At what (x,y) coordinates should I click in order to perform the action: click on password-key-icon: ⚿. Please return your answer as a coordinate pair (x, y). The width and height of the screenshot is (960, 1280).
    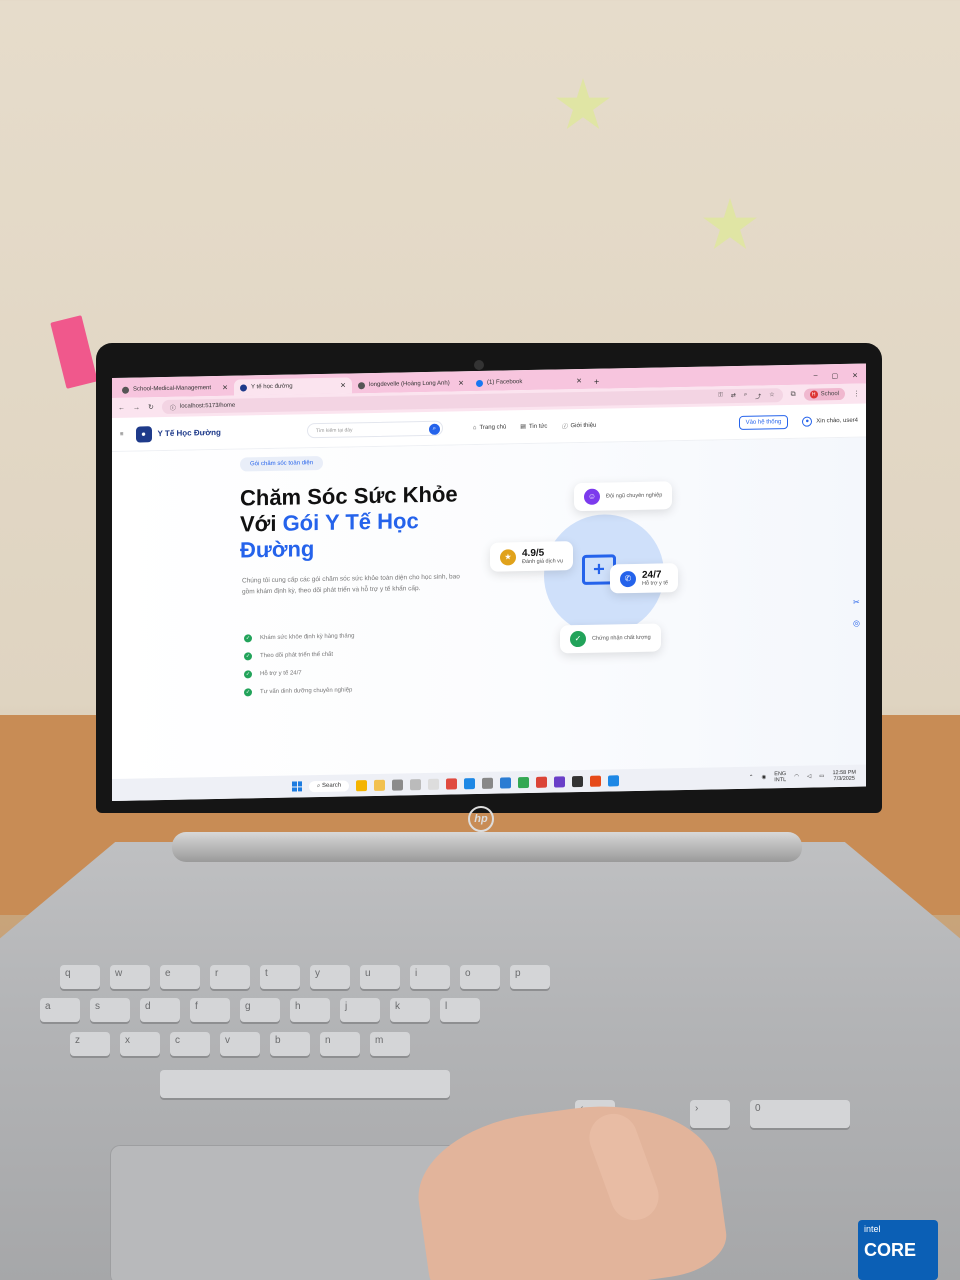
    Looking at the image, I should click on (720, 396).